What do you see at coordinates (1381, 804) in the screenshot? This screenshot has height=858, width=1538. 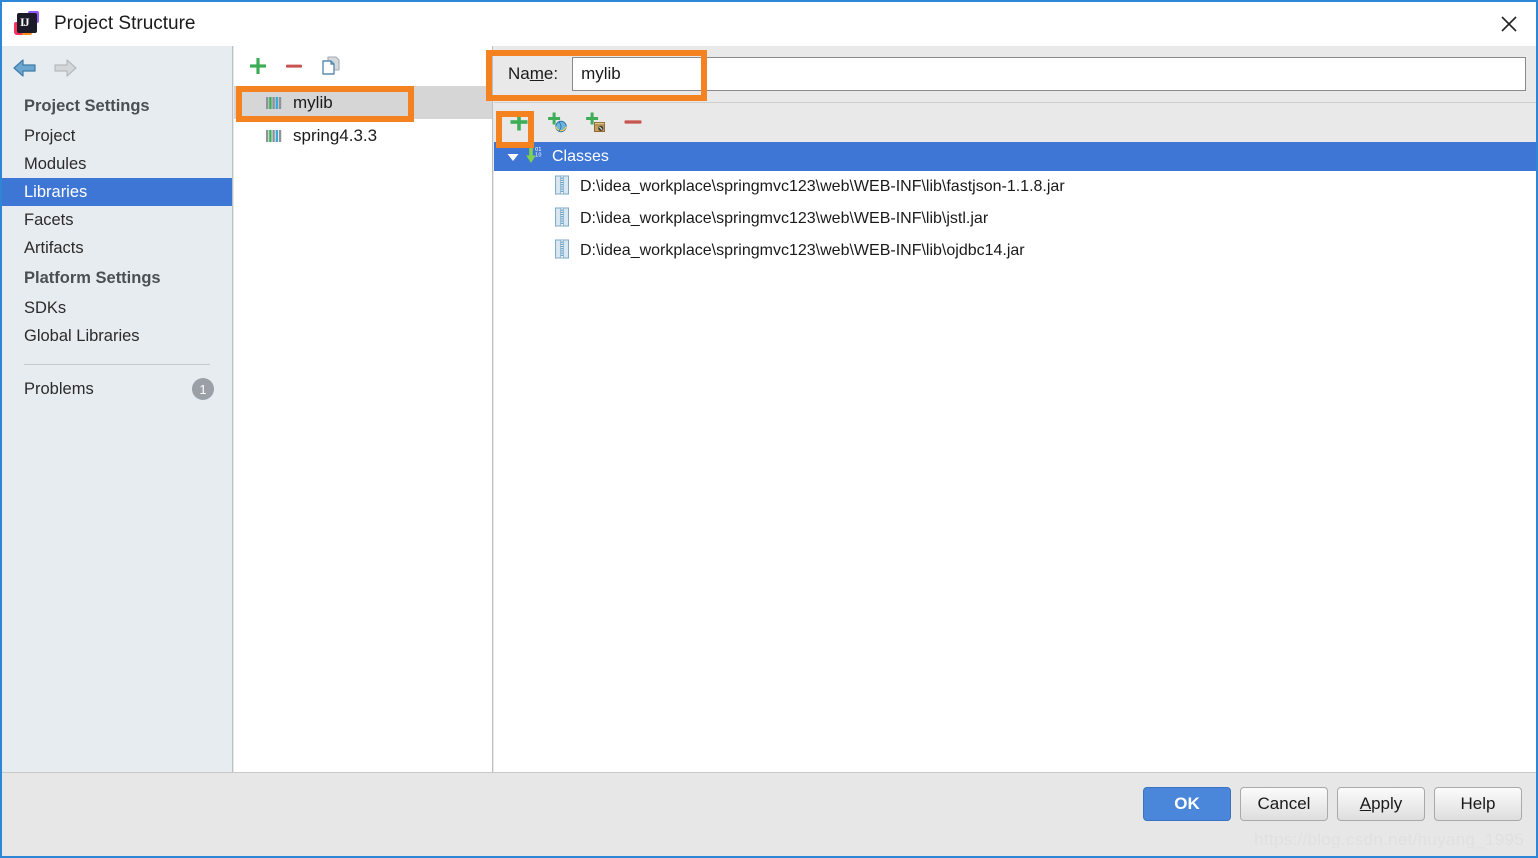 I see `apply-button: Apply` at bounding box center [1381, 804].